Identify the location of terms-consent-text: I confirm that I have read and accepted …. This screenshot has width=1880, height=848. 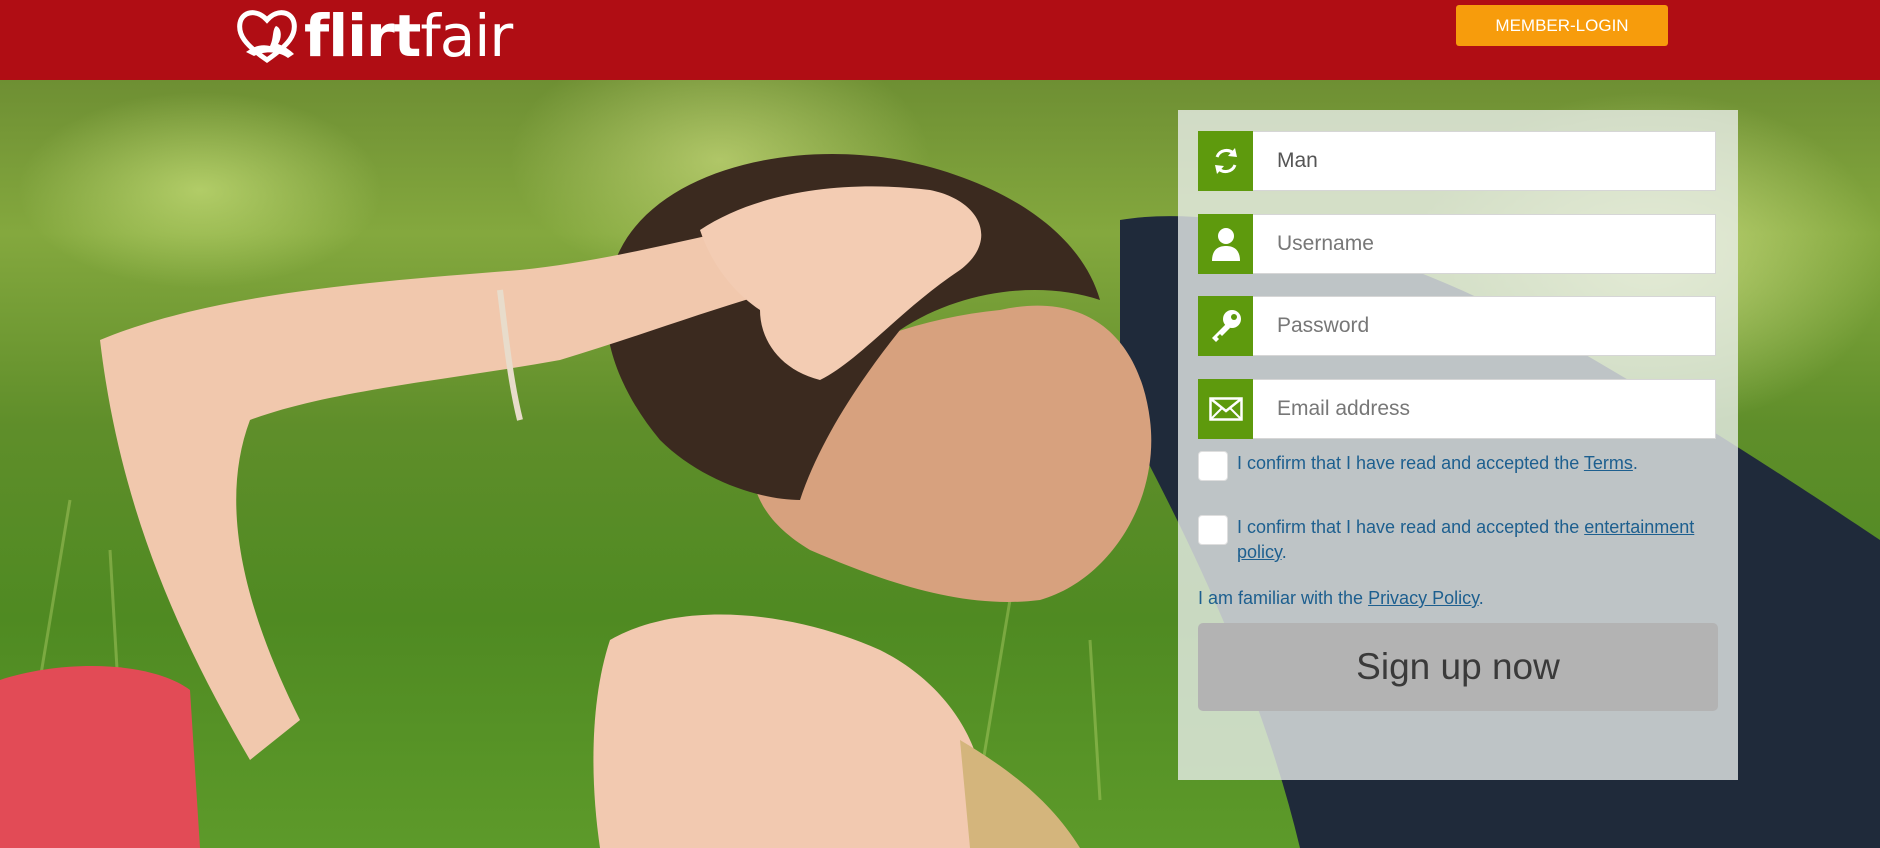
(1437, 463).